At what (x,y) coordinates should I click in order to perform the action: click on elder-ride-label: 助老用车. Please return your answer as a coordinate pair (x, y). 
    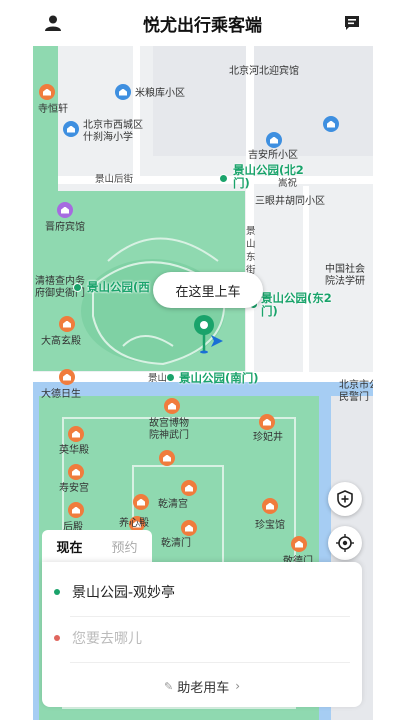
    Looking at the image, I should click on (203, 688).